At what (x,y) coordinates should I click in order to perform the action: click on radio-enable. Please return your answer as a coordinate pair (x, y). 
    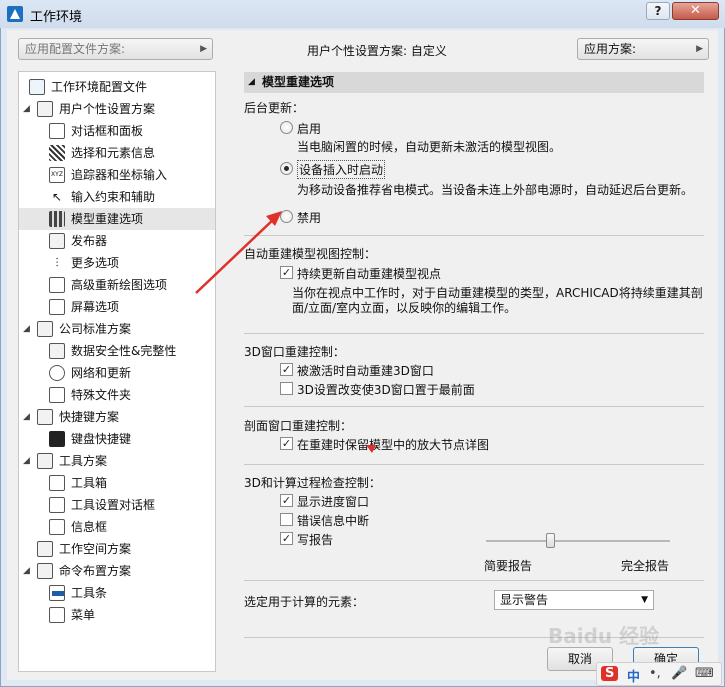
    Looking at the image, I should click on (286, 127).